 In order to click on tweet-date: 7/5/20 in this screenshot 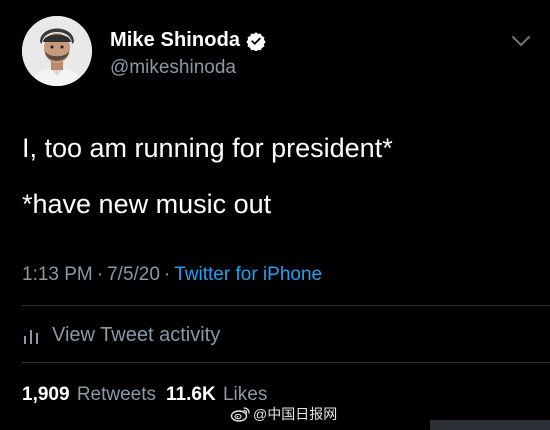, I will do `click(133, 274)`.